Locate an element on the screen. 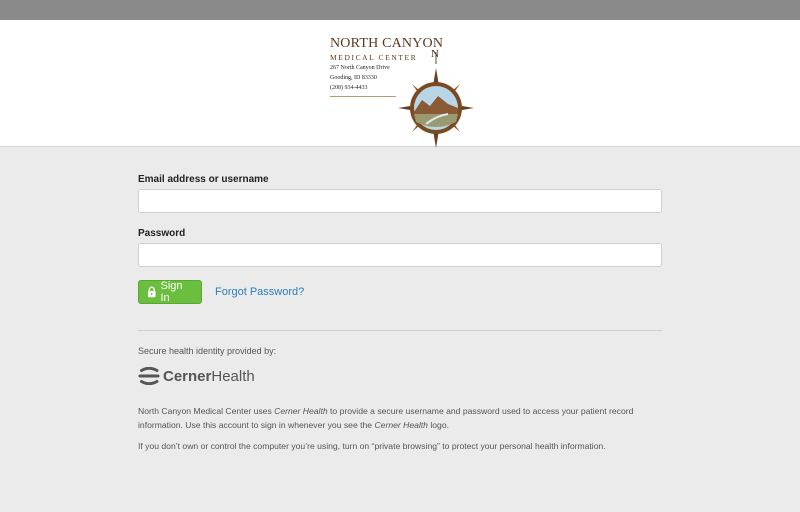 This screenshot has width=800, height=512. para1-part-c: logo. is located at coordinates (438, 425).